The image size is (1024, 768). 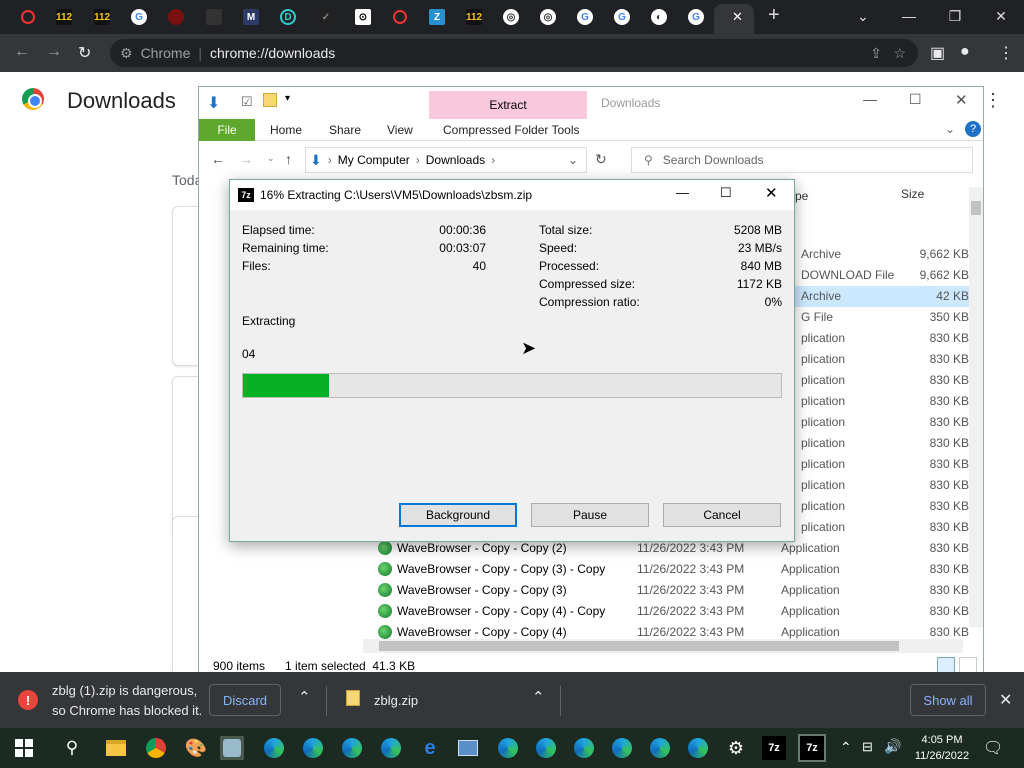 I want to click on 7zip-maximize-icon: ☐, so click(x=726, y=193).